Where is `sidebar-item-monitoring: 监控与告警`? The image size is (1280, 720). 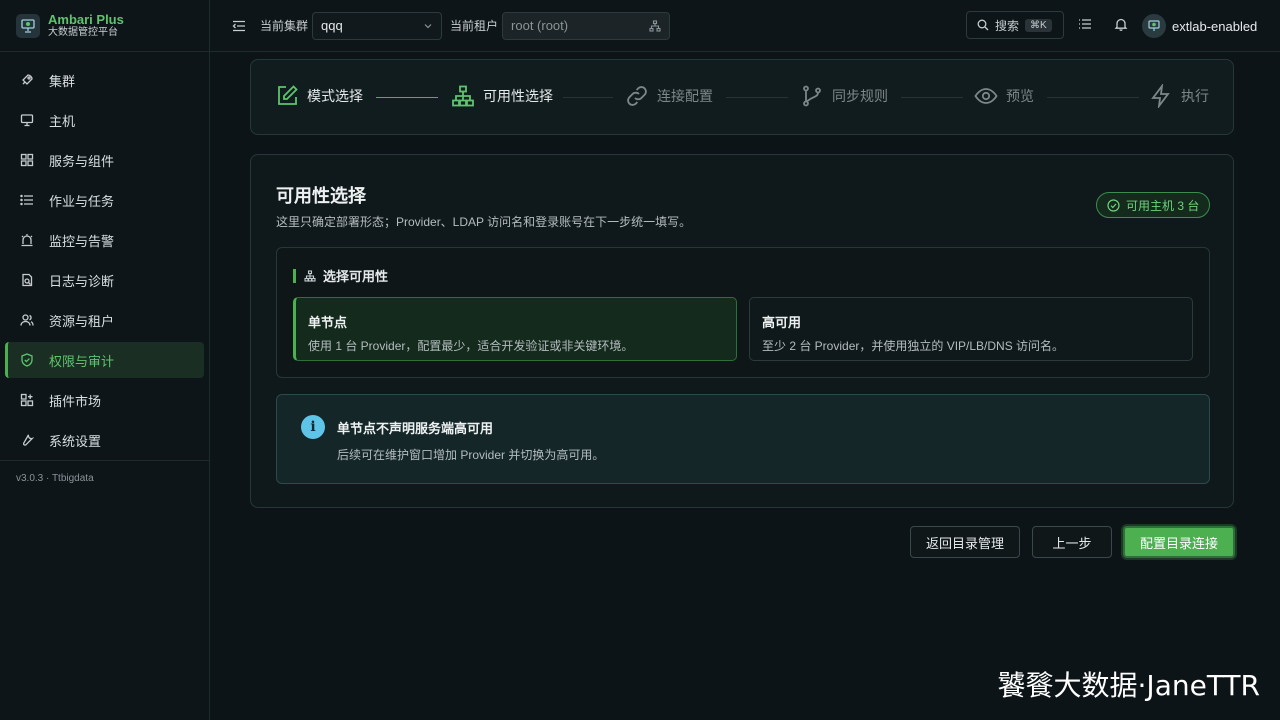 sidebar-item-monitoring: 监控与告警 is located at coordinates (104, 240).